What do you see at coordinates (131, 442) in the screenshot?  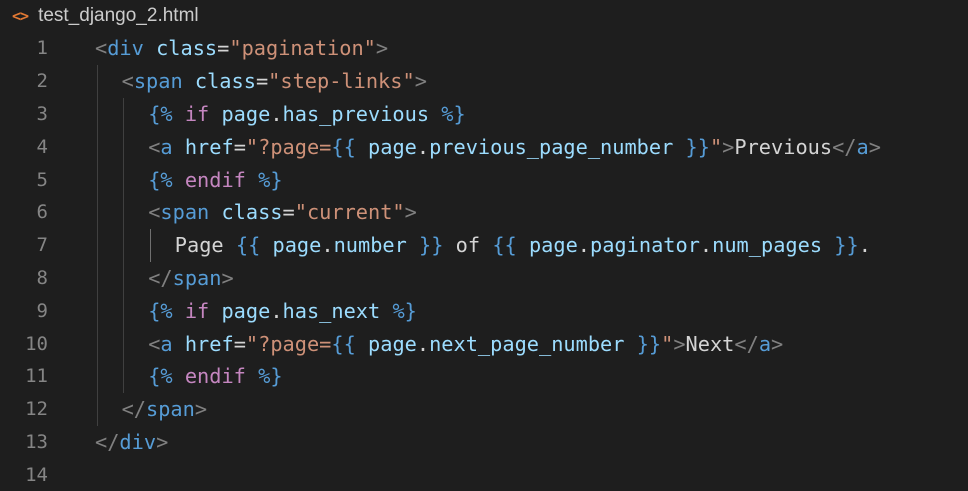 I see `line-code: </div >` at bounding box center [131, 442].